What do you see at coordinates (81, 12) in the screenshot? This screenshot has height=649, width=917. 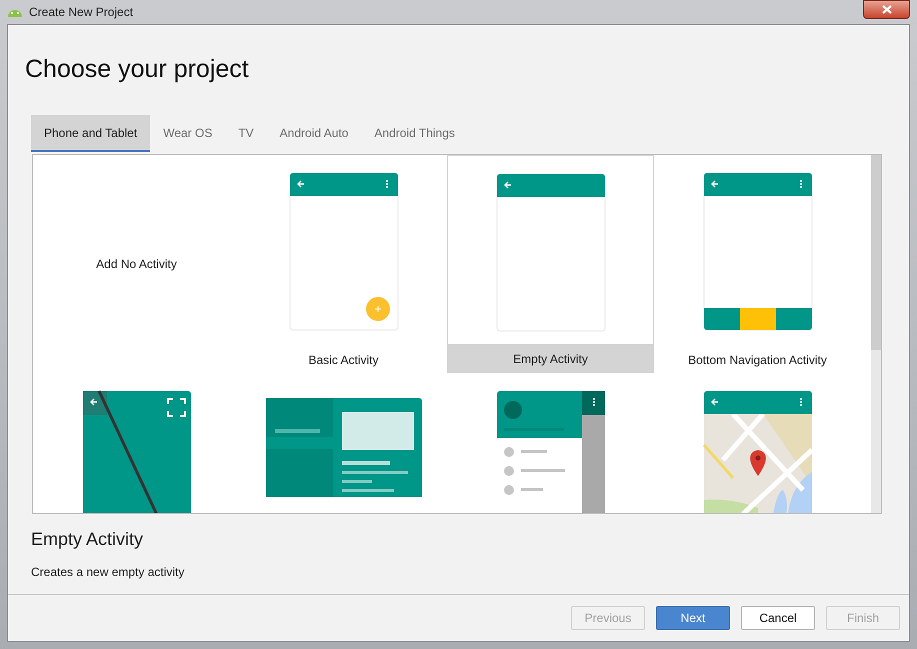 I see `window-title: Create New Project` at bounding box center [81, 12].